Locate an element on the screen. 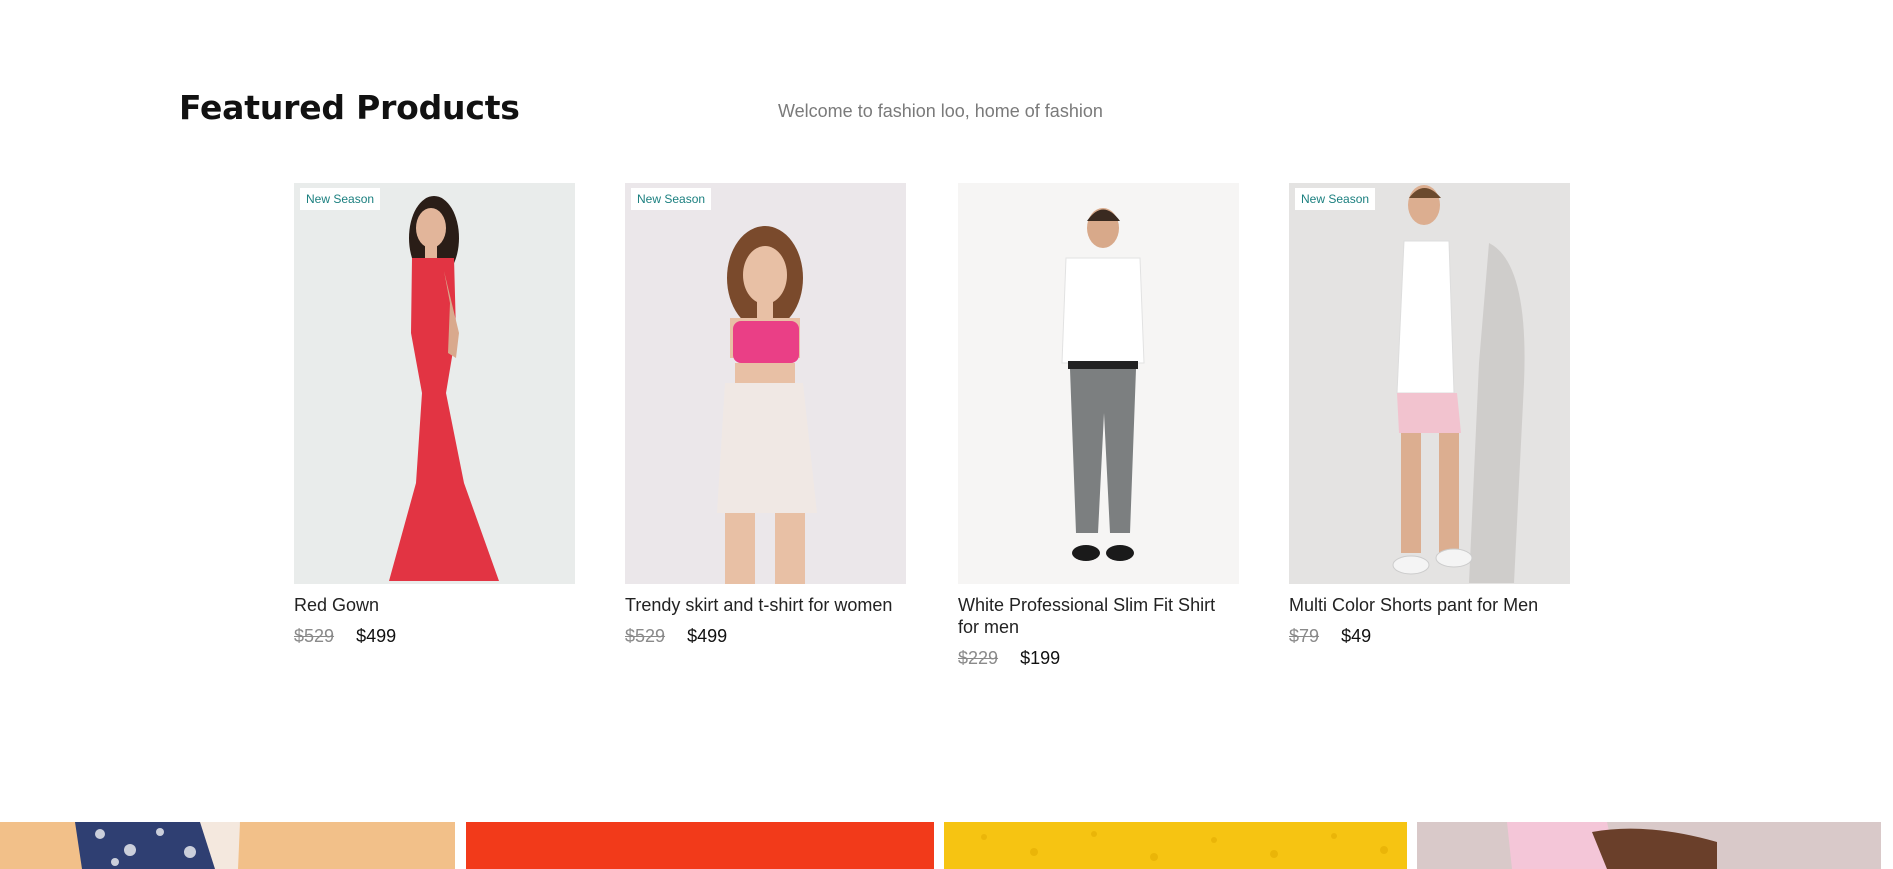 Image resolution: width=1893 pixels, height=869 pixels. old-price: $229 is located at coordinates (978, 658).